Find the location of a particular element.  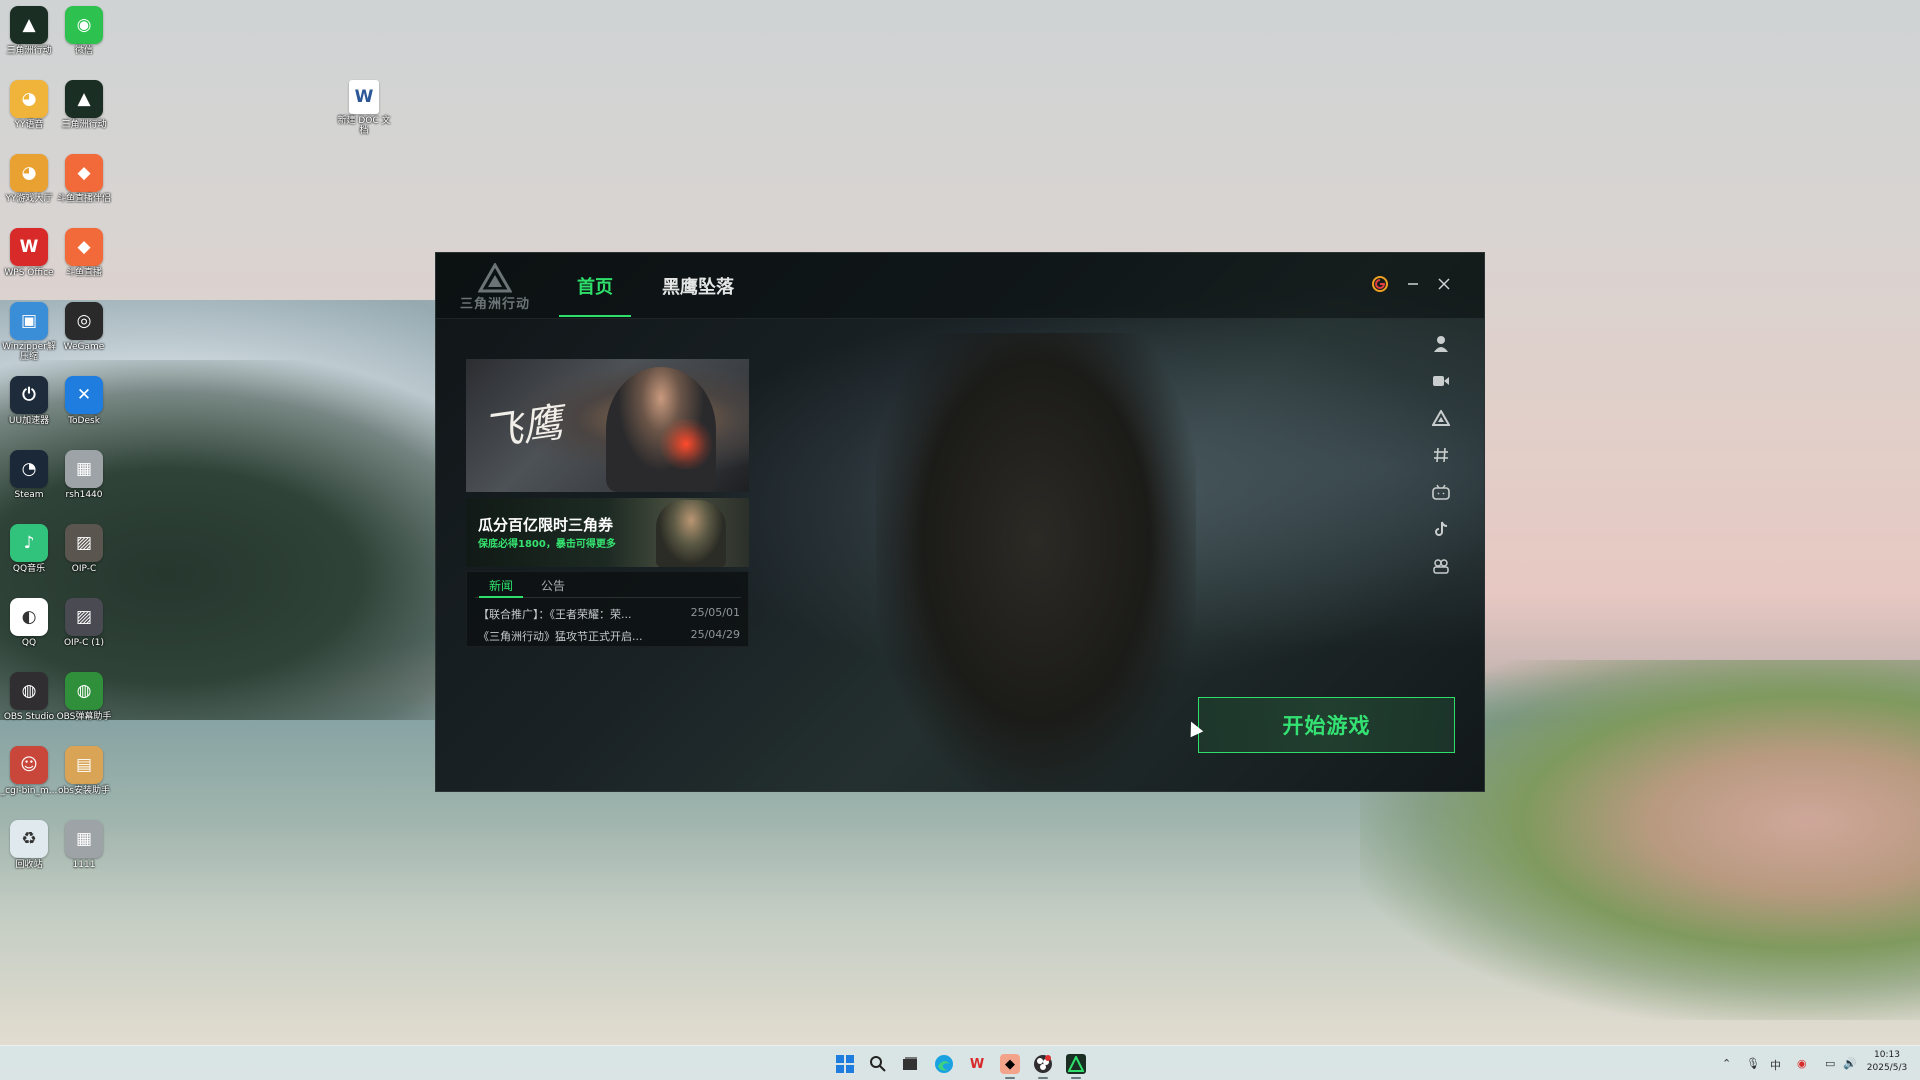

desktop-icon-new-doc: W 新建 DOC 文档 is located at coordinates (364, 108).